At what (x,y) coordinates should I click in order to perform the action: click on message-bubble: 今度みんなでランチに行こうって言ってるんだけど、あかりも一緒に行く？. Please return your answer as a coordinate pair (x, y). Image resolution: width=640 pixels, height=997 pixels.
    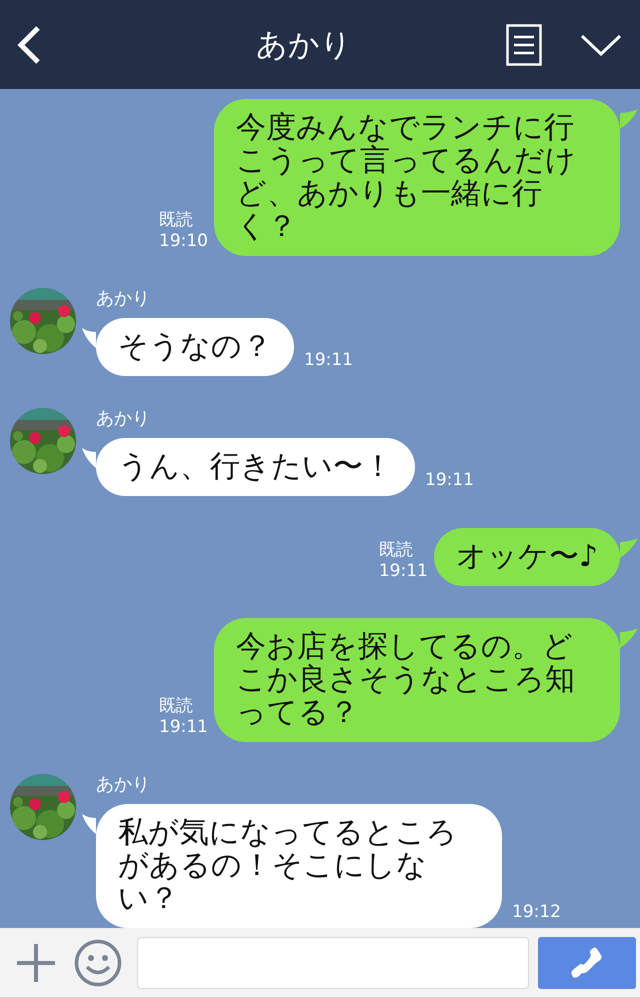
    Looking at the image, I should click on (417, 177).